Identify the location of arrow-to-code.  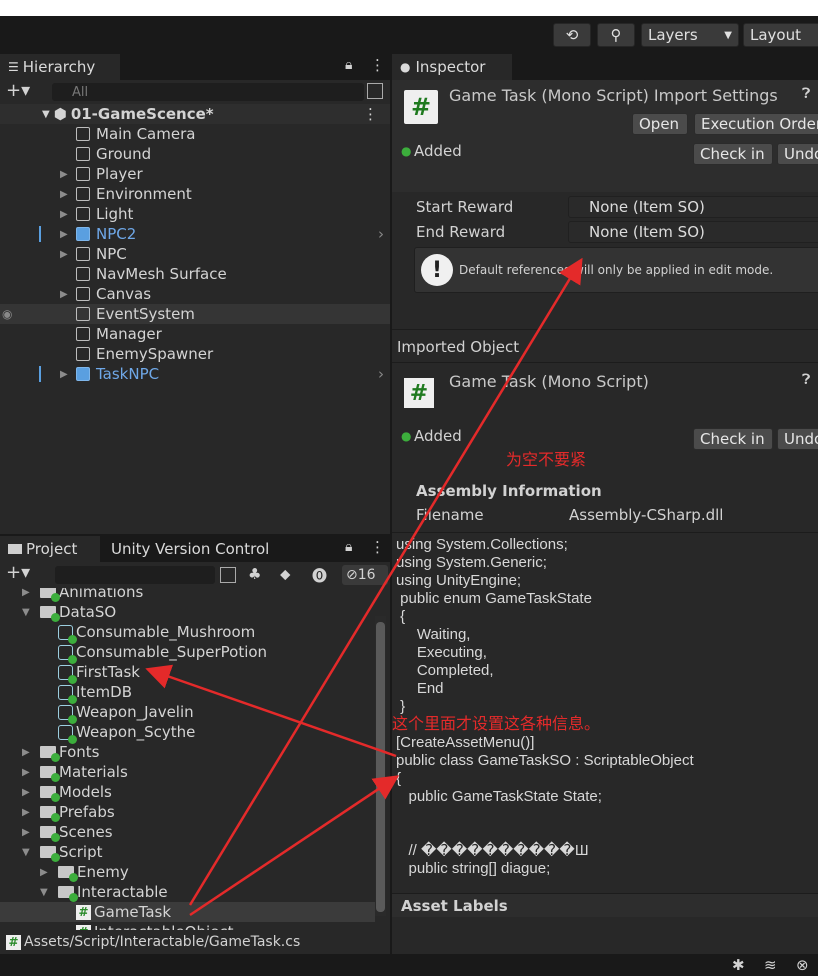
(294, 846).